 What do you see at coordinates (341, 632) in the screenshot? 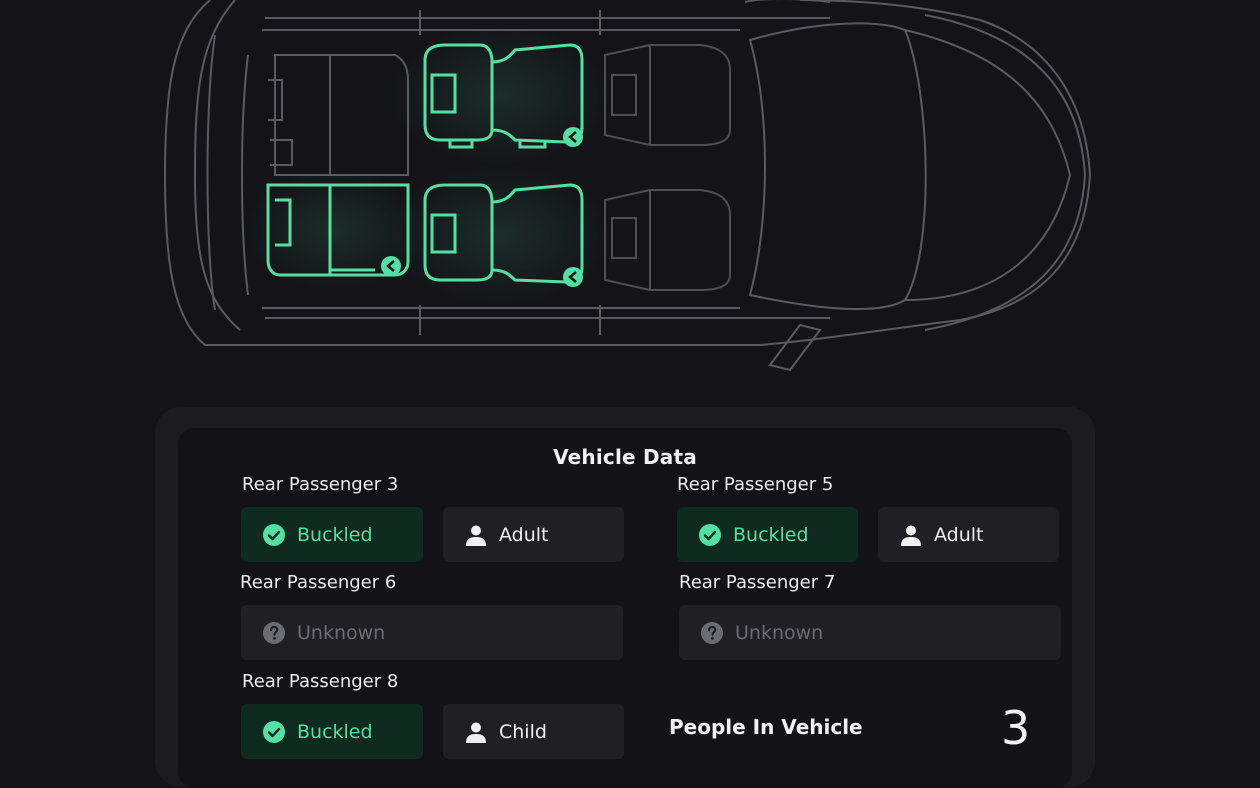
I see `passenger-6-status: Unknown` at bounding box center [341, 632].